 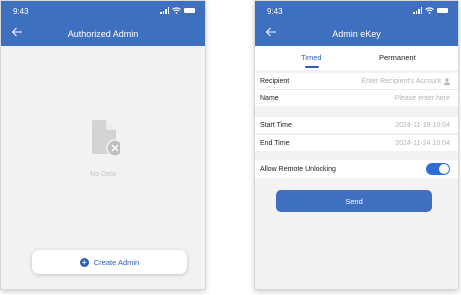 I want to click on recipient-placeholder: Enter Recipient's Account, so click(x=401, y=81).